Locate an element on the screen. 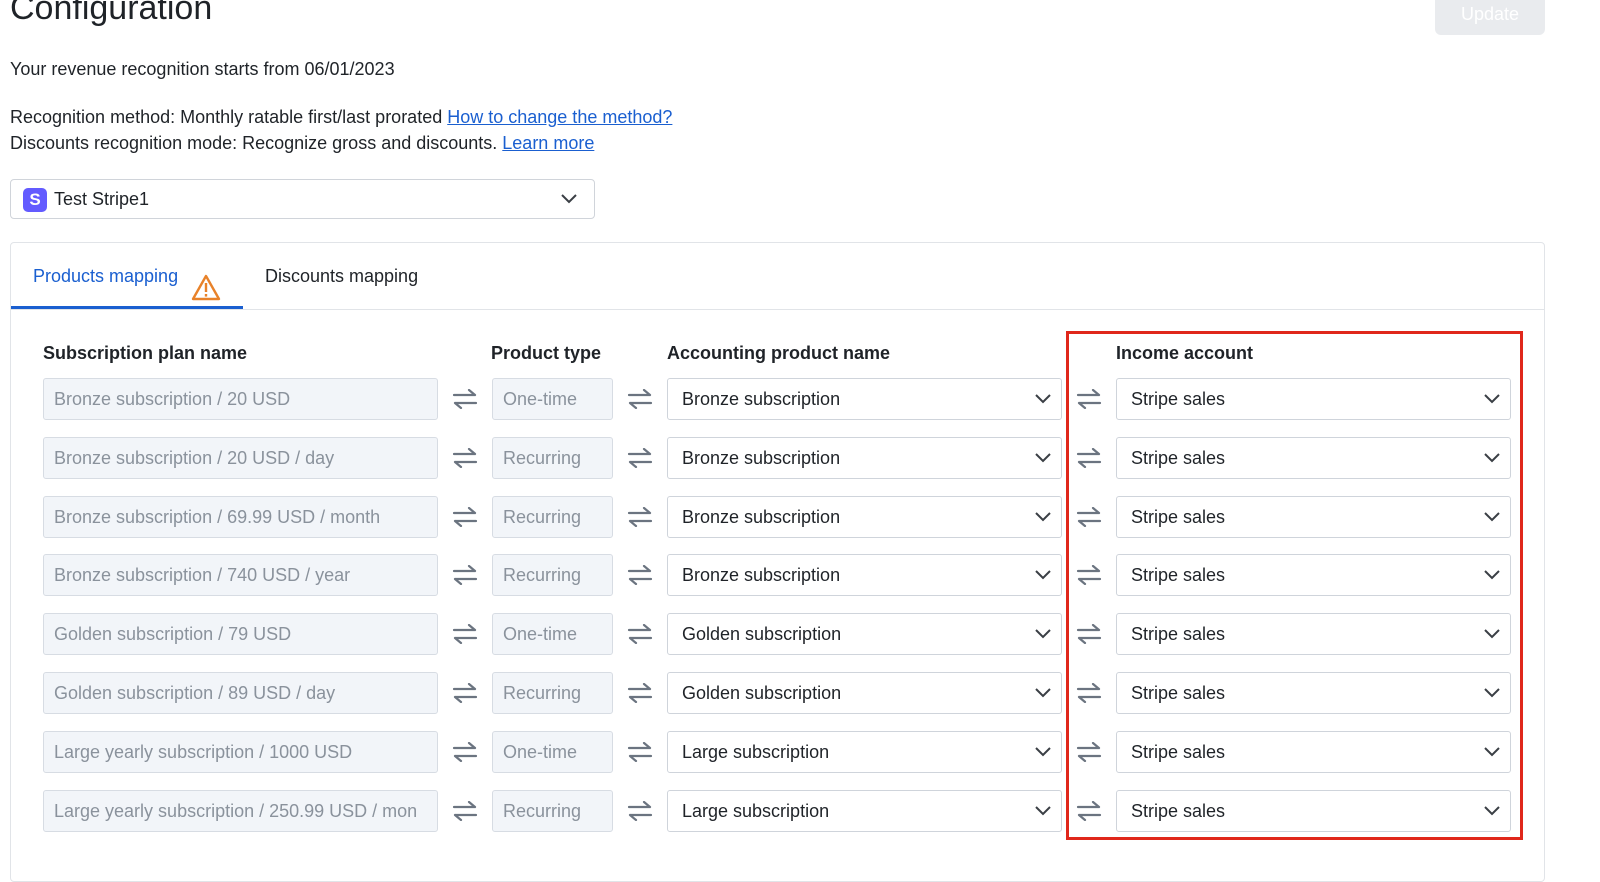 The width and height of the screenshot is (1600, 882). plan-name-field-value: Bronze subscription / 20 USD / day is located at coordinates (194, 458).